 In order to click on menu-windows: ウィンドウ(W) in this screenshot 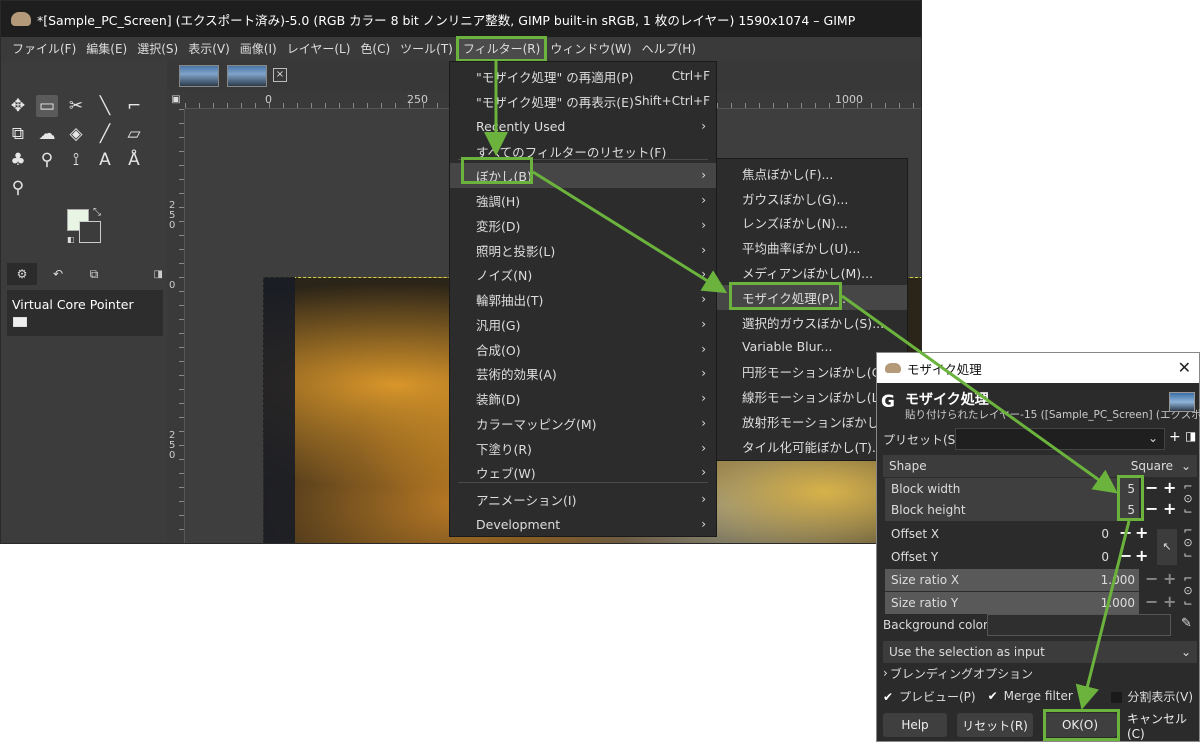, I will do `click(590, 49)`.